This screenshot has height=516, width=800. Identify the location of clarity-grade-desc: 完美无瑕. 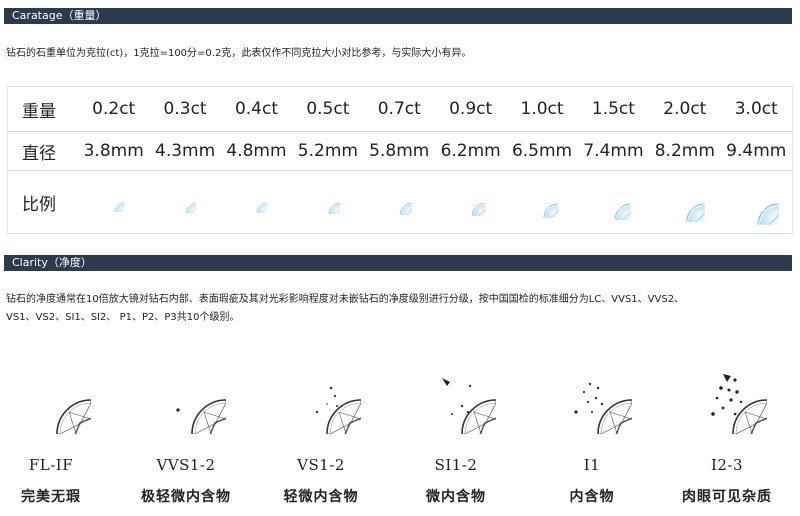
(51, 497).